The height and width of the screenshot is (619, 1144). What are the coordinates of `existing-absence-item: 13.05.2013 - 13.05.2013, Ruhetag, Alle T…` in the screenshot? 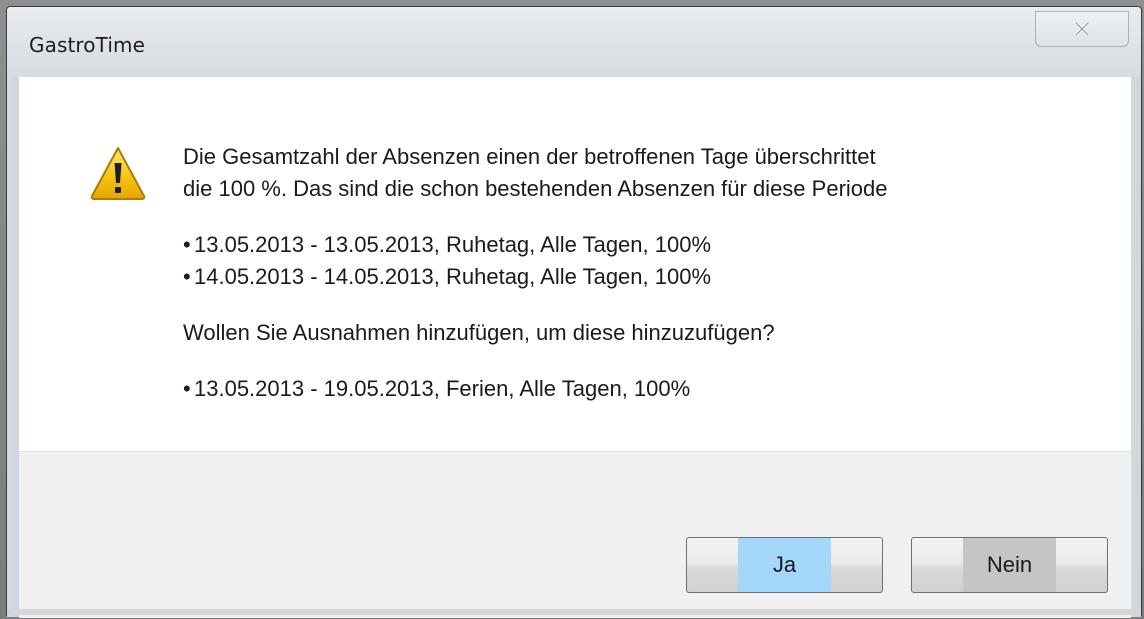 It's located at (535, 245).